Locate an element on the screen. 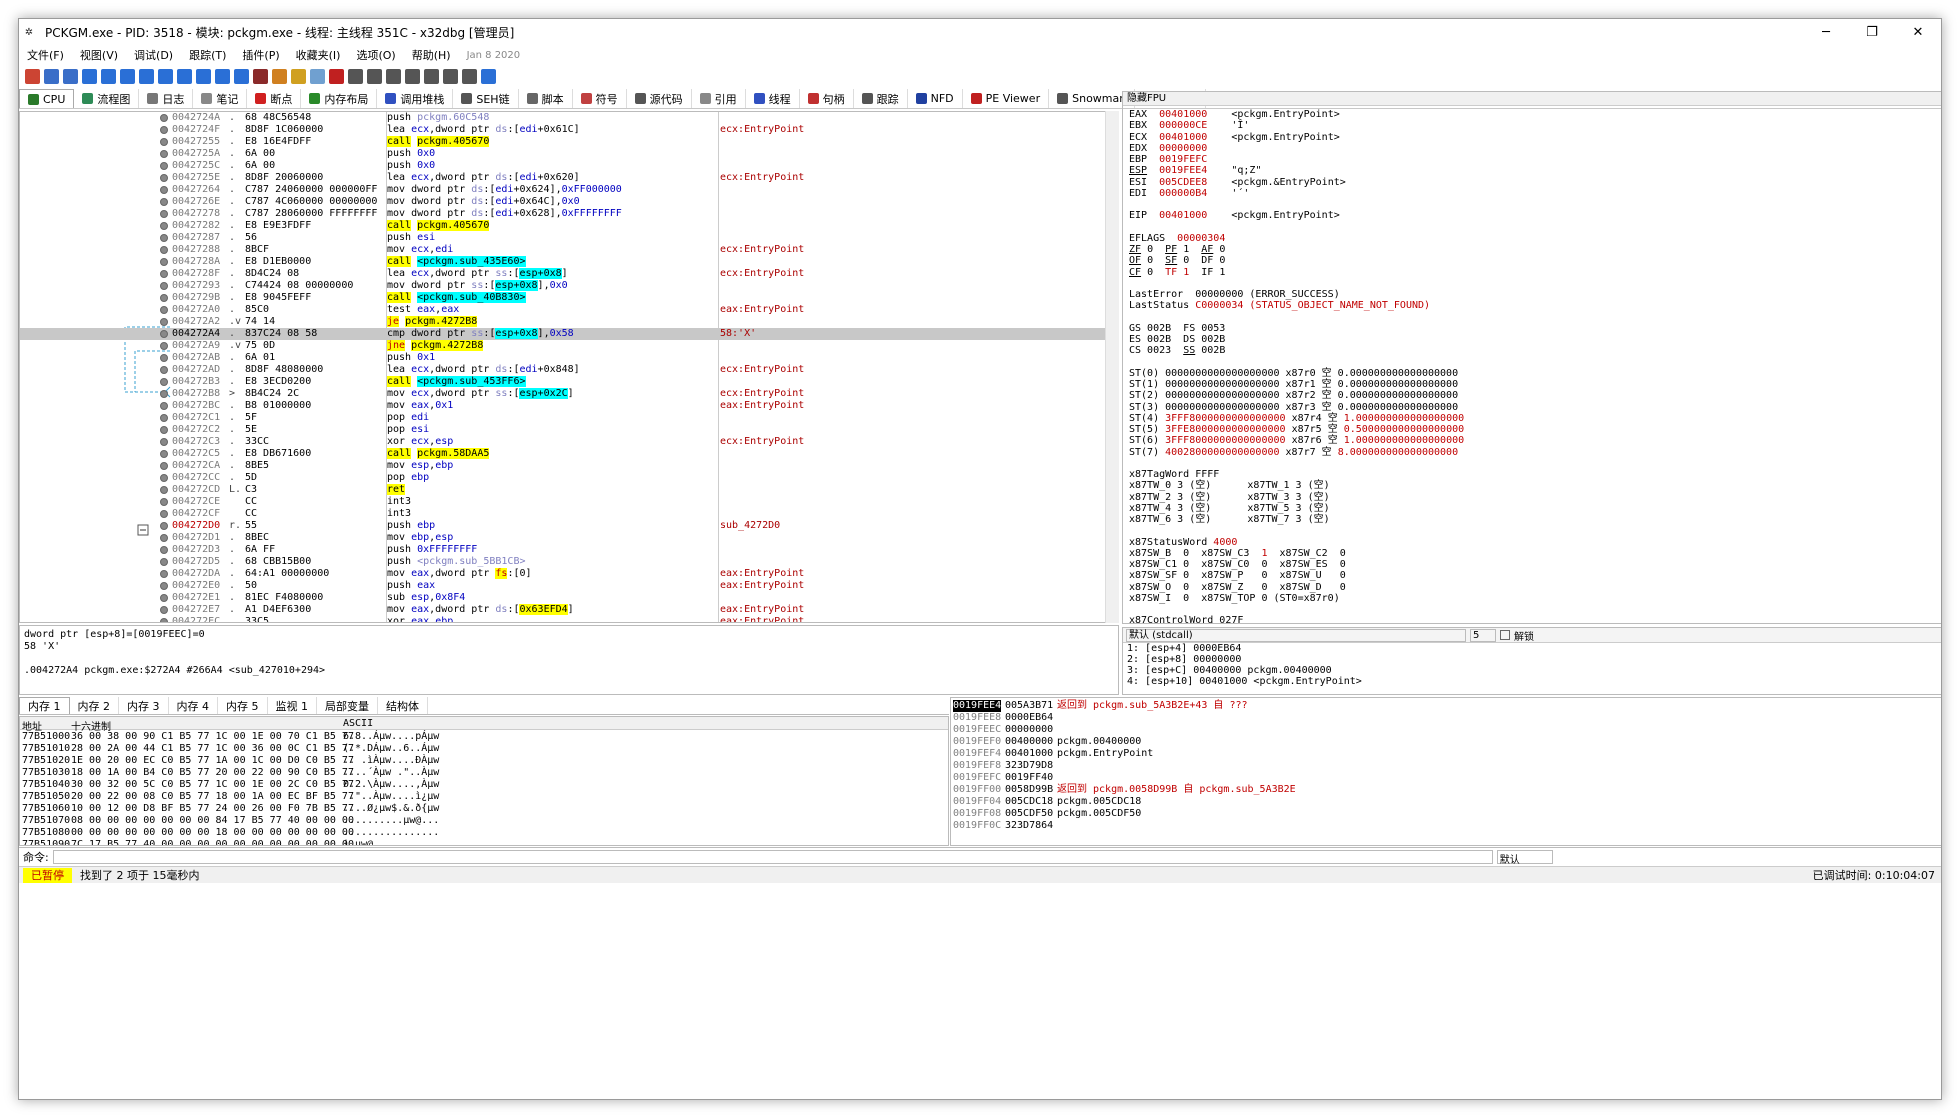 The image size is (1960, 1120). register-line: x87TW_0 3 (空) x87TW_1 3 (空) is located at coordinates (1229, 485).